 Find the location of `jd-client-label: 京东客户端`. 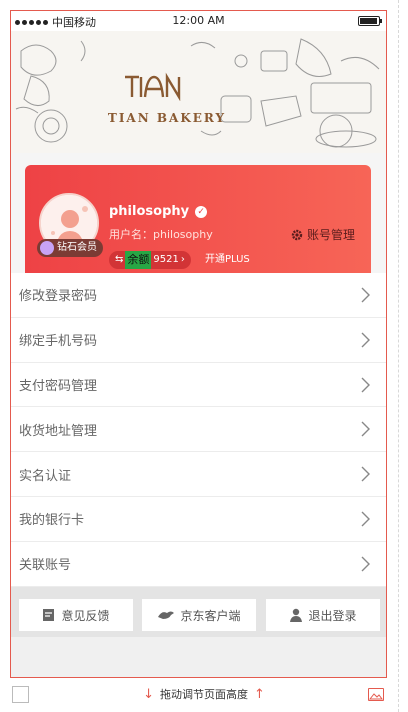

jd-client-label: 京东客户端 is located at coordinates (210, 615).